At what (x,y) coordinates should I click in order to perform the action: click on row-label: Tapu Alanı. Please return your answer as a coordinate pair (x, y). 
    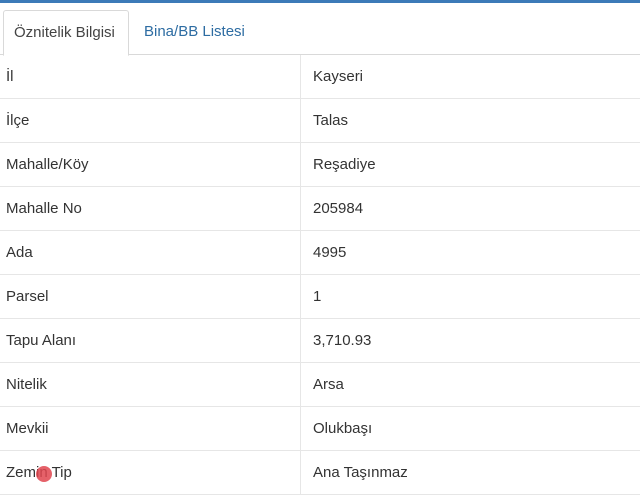
    Looking at the image, I should click on (41, 340).